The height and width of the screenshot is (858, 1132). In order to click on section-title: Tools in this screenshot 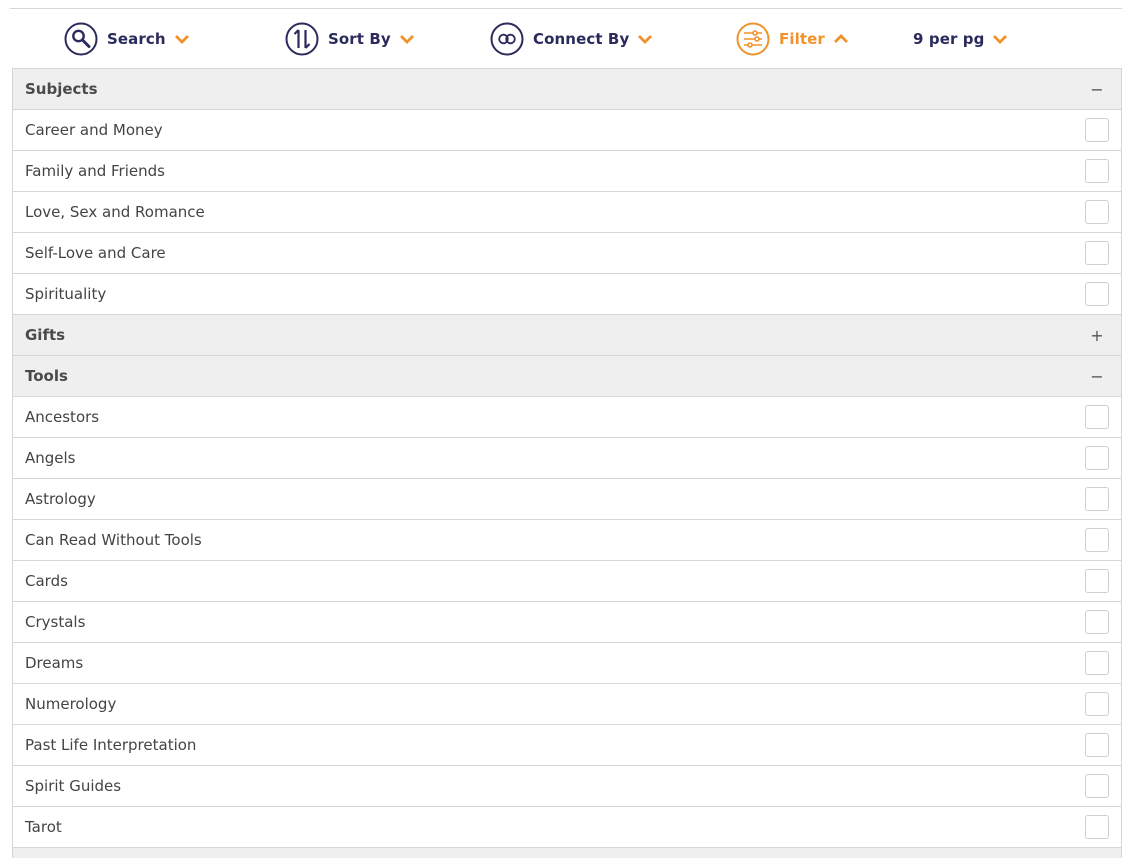, I will do `click(46, 376)`.